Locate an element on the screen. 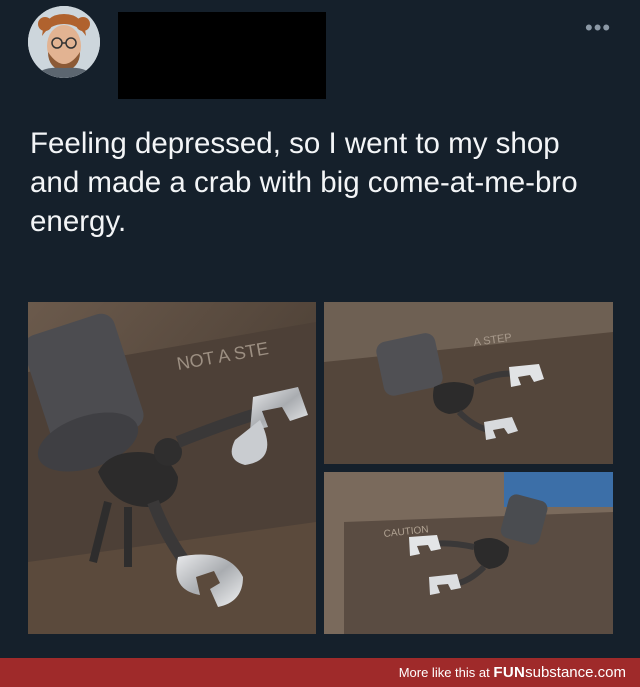  avatar-photo is located at coordinates (64, 42).